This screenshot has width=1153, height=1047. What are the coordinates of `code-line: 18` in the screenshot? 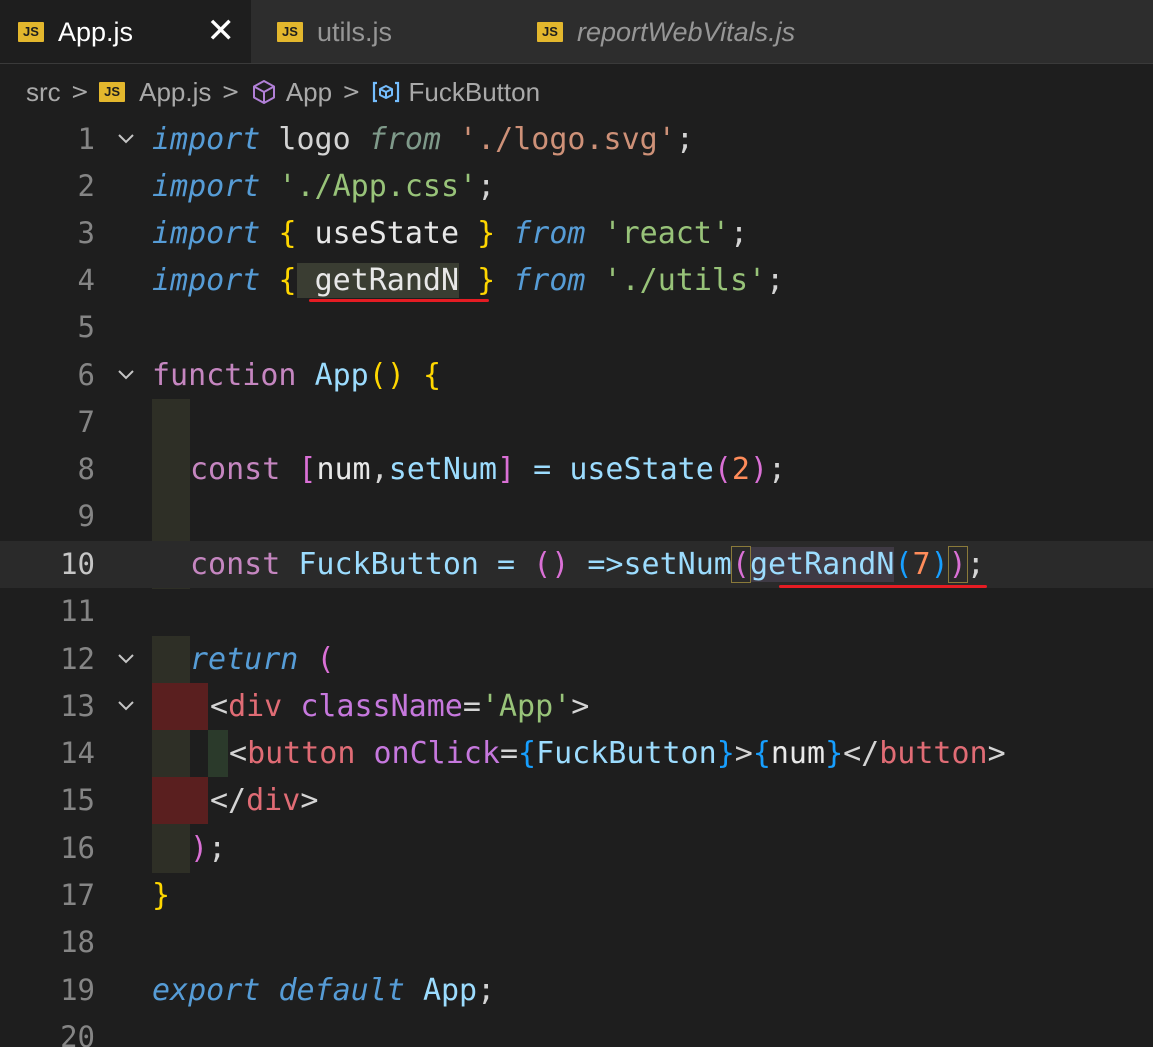 It's located at (576, 942).